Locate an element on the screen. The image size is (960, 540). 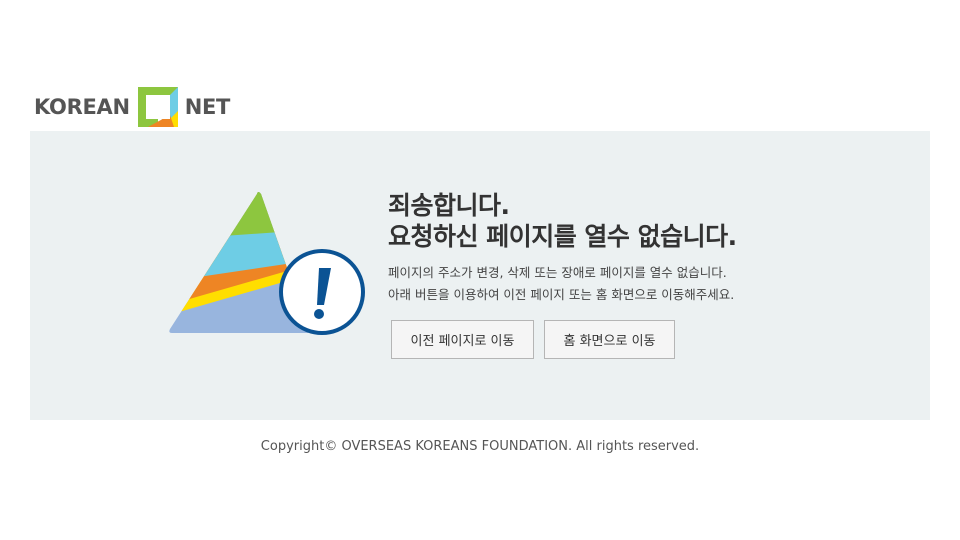
error-description-line1: 페이지의 주소가 변경, 삭제 또는 장애로 페이지를 열수 없습니다. is located at coordinates (557, 272).